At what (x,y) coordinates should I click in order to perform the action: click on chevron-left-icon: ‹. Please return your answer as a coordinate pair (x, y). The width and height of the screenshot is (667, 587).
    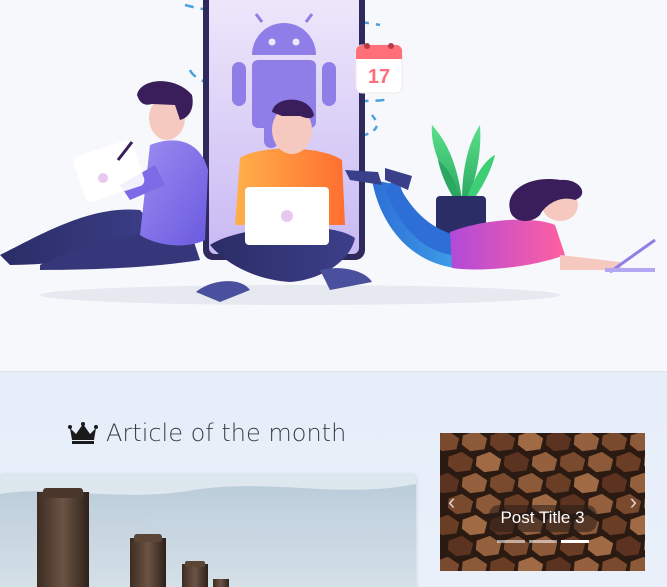
    Looking at the image, I should click on (451, 502).